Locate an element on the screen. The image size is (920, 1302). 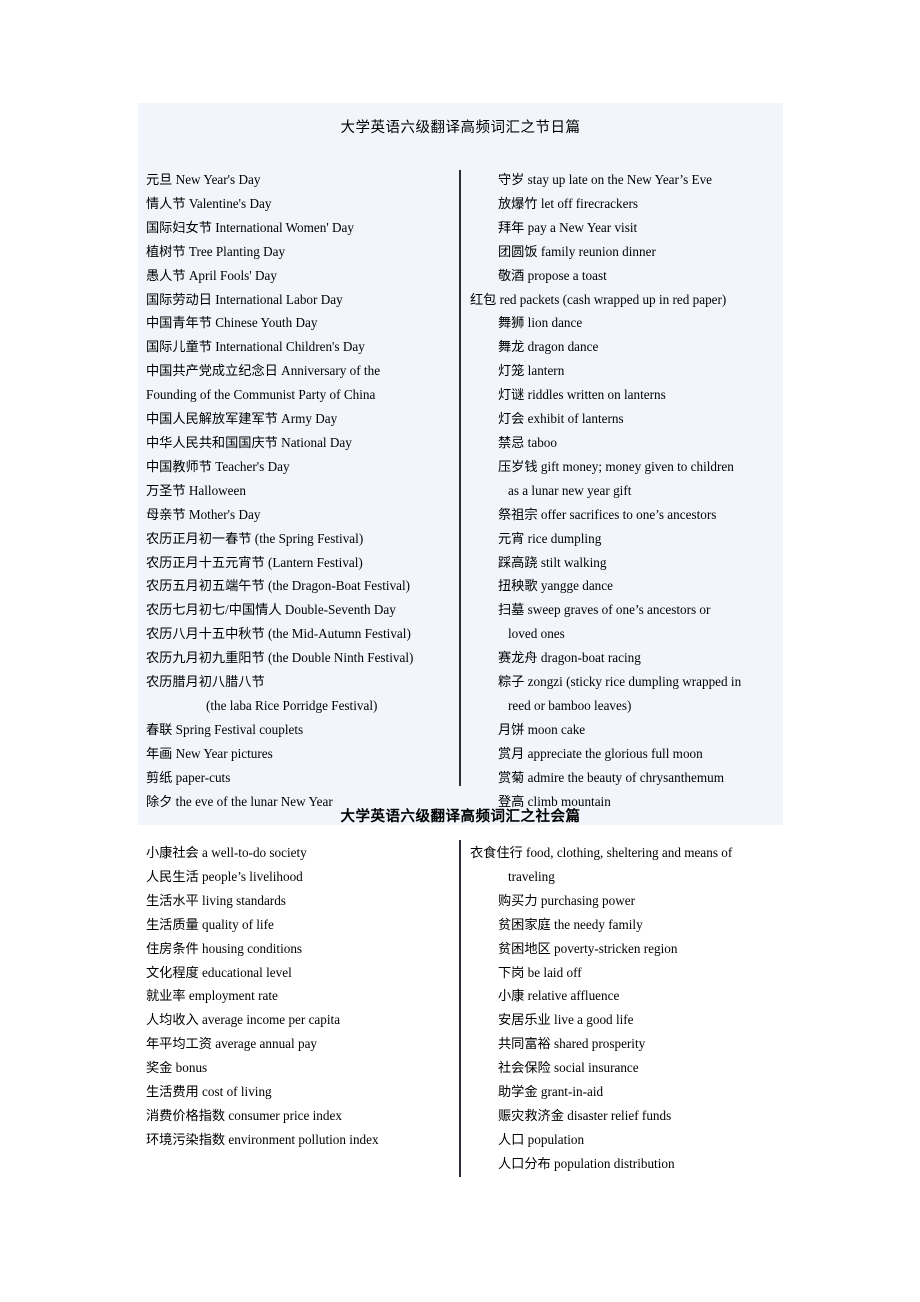
festivals-right-term-english: stilt walking is located at coordinates (572, 562).